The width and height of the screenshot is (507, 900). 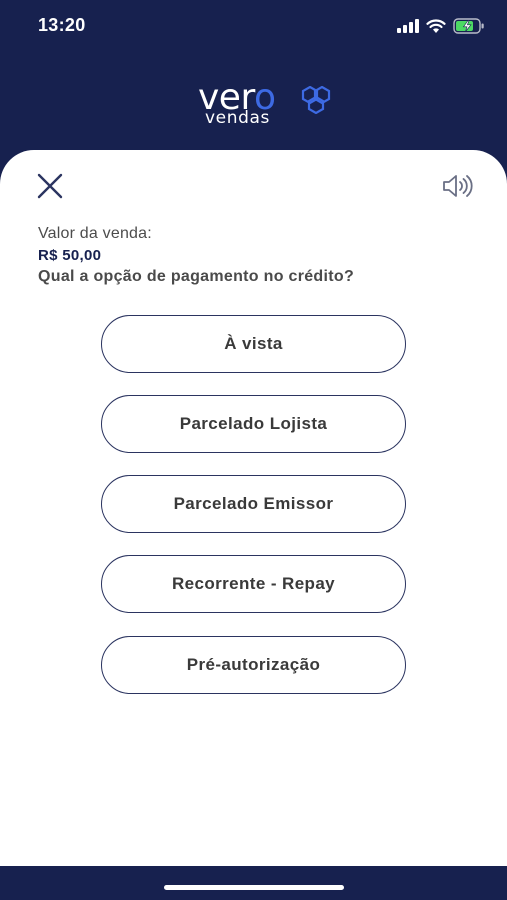 I want to click on battery-charging-icon, so click(x=468, y=26).